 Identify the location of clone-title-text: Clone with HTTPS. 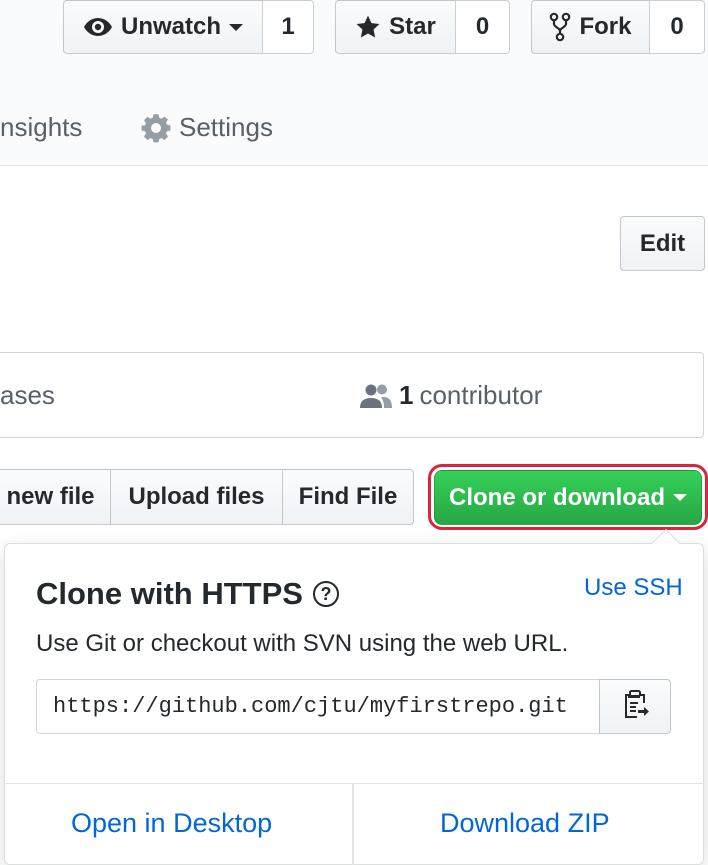
(169, 593).